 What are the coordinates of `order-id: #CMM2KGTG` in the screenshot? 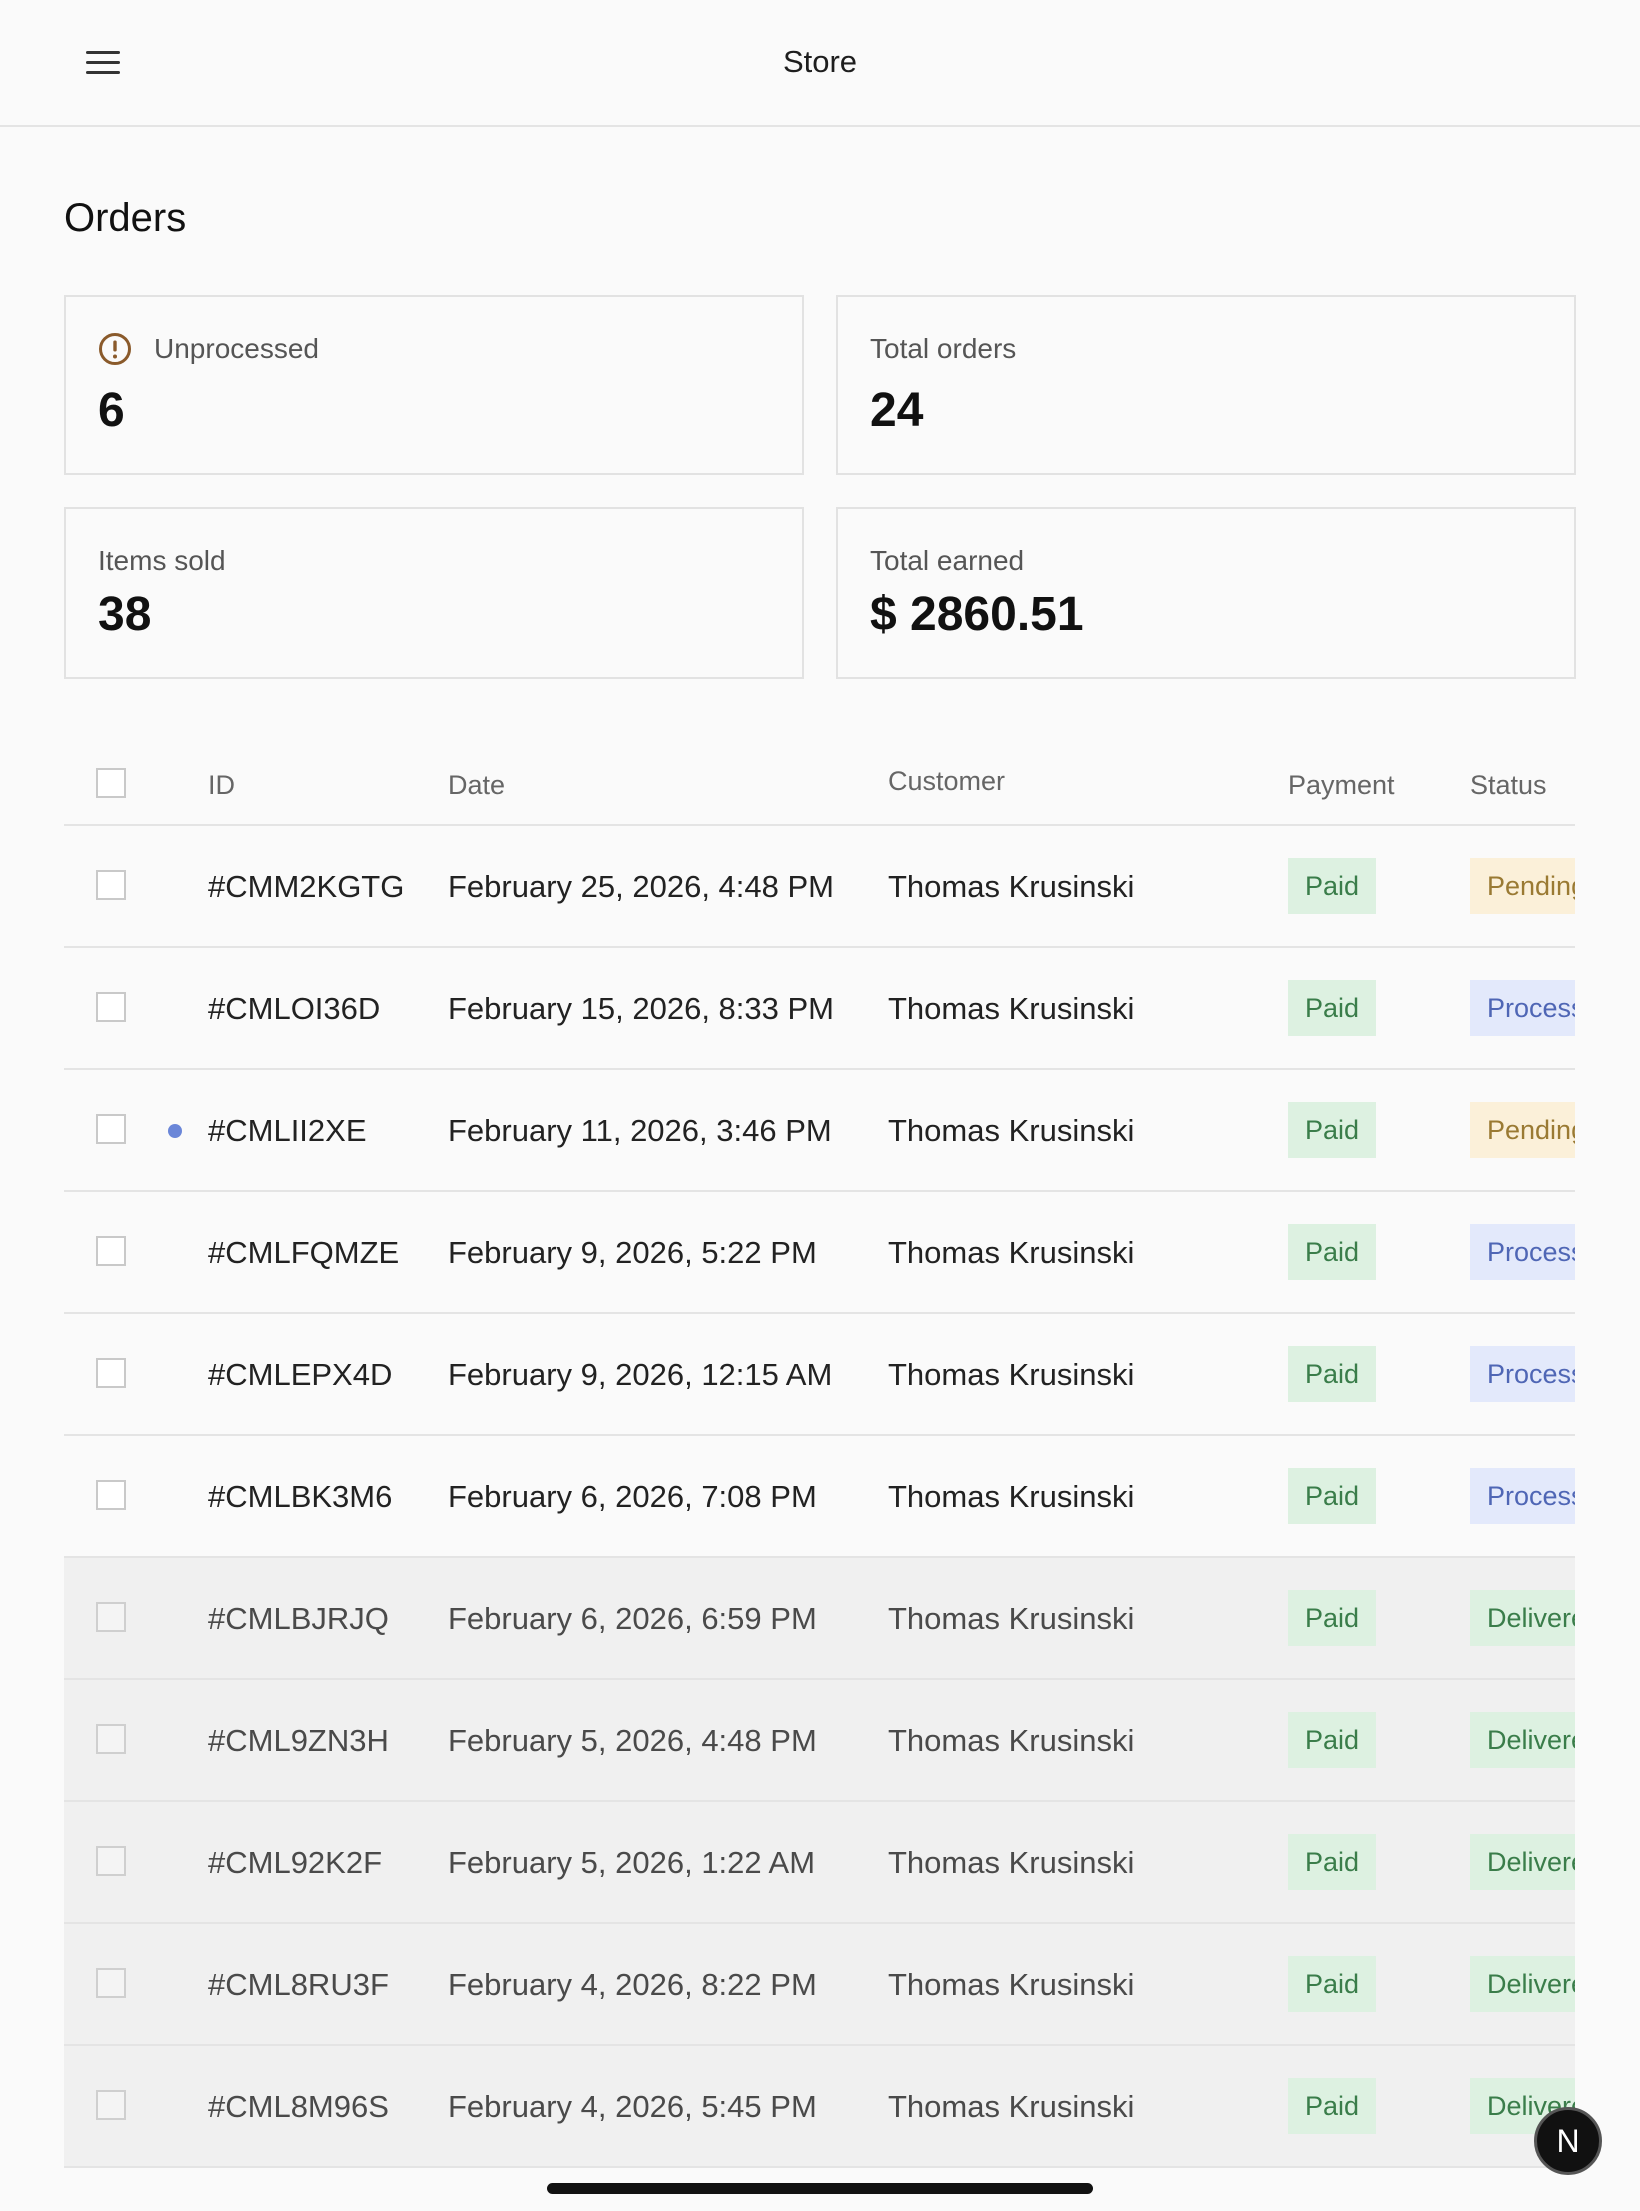 It's located at (306, 887).